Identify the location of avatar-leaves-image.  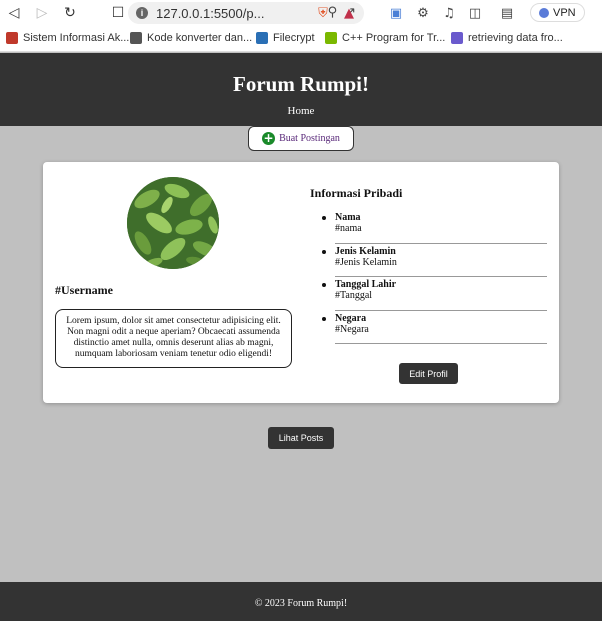
(173, 223).